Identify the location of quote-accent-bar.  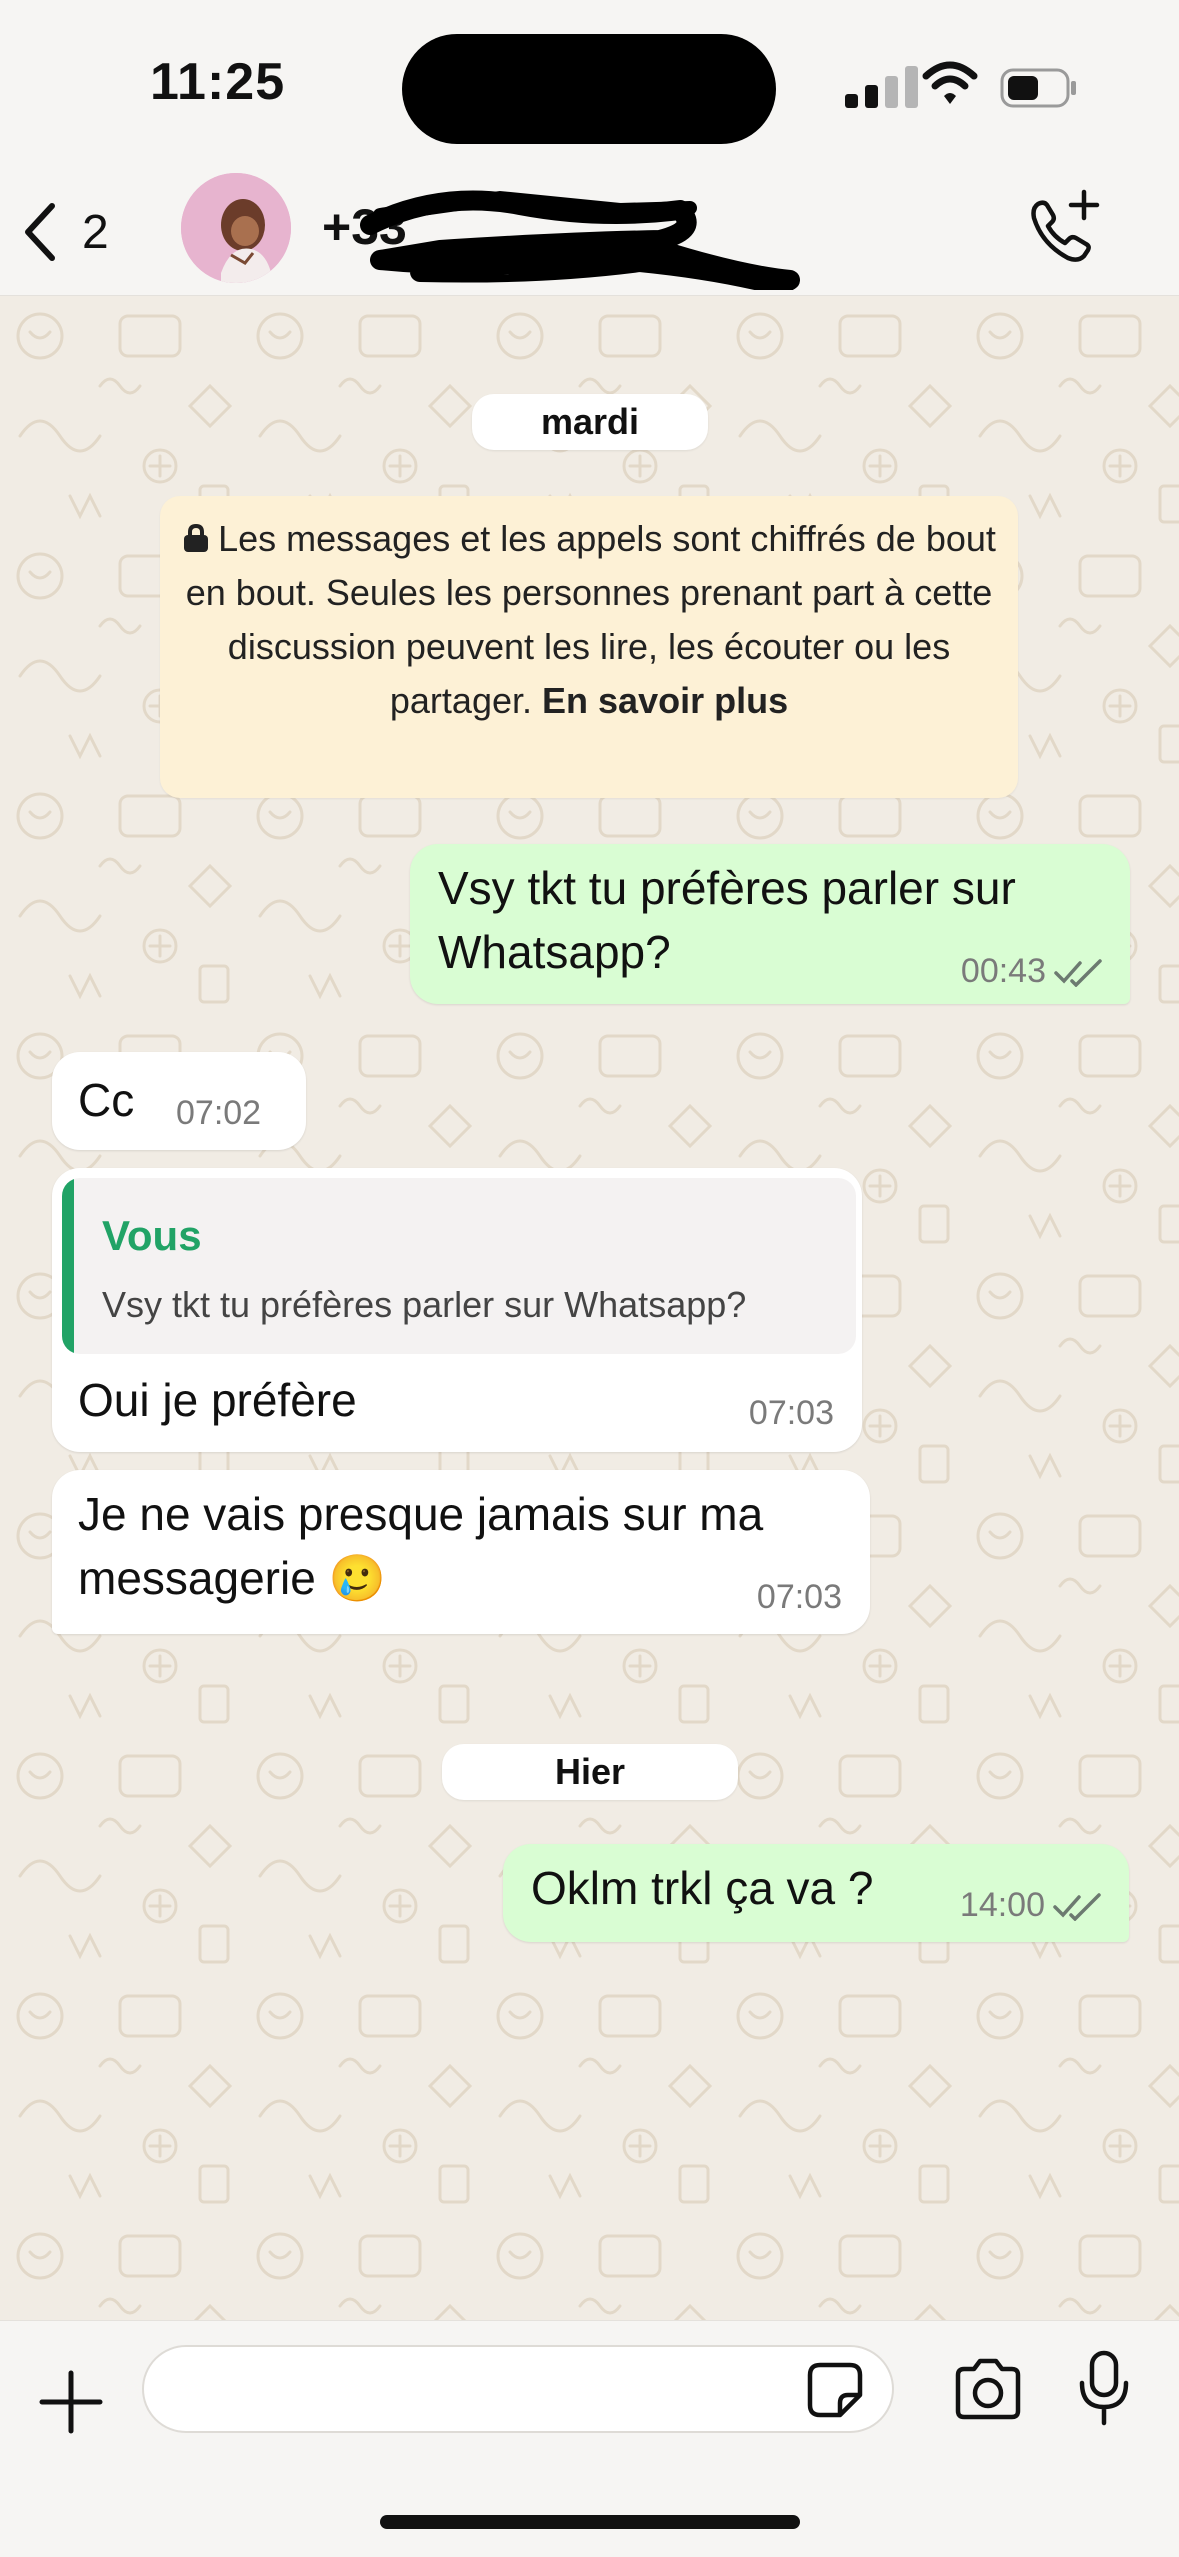
(68, 1266).